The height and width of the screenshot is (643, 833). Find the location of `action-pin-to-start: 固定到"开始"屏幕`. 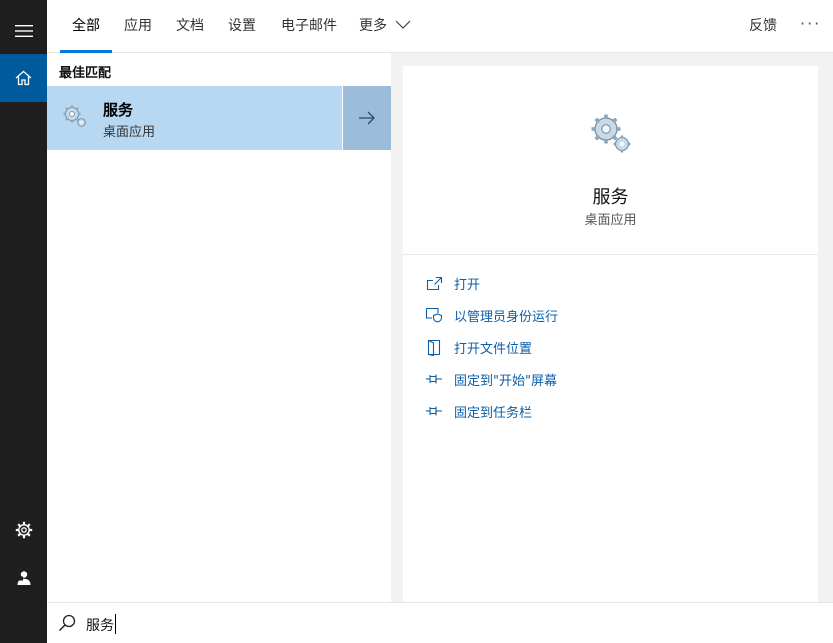

action-pin-to-start: 固定到"开始"屏幕 is located at coordinates (491, 379).